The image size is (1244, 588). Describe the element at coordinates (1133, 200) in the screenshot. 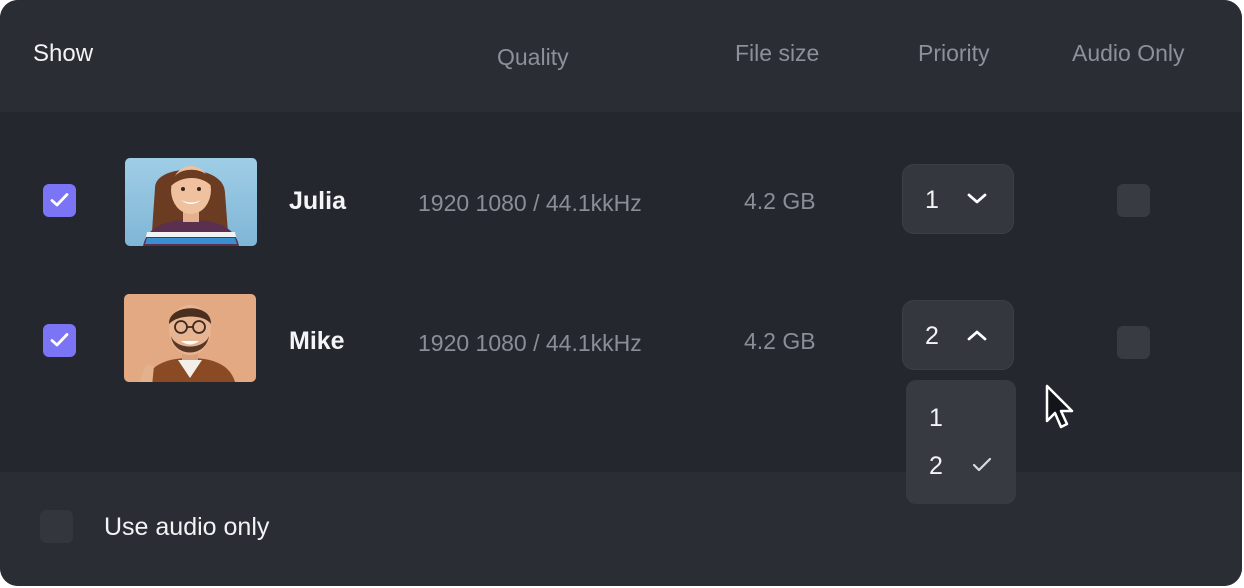

I see `audio-only-checkbox-julia` at that location.